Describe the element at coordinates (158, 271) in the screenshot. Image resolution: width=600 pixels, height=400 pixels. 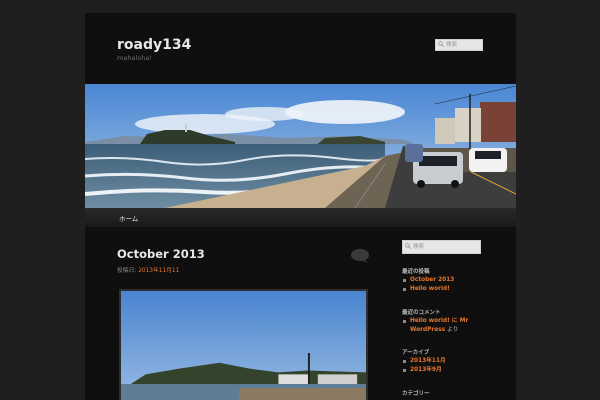
I see `post-date-link: 2013年11月11` at that location.